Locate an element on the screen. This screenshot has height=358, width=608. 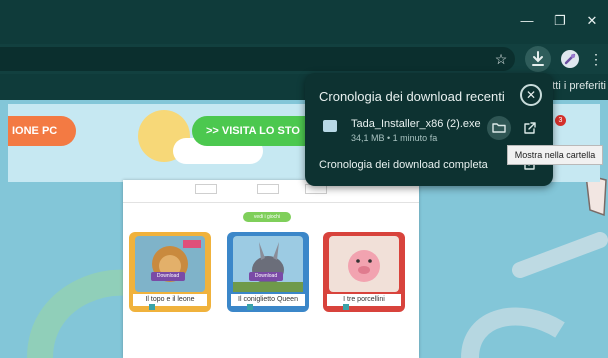
show-in-folder-button is located at coordinates (499, 128).